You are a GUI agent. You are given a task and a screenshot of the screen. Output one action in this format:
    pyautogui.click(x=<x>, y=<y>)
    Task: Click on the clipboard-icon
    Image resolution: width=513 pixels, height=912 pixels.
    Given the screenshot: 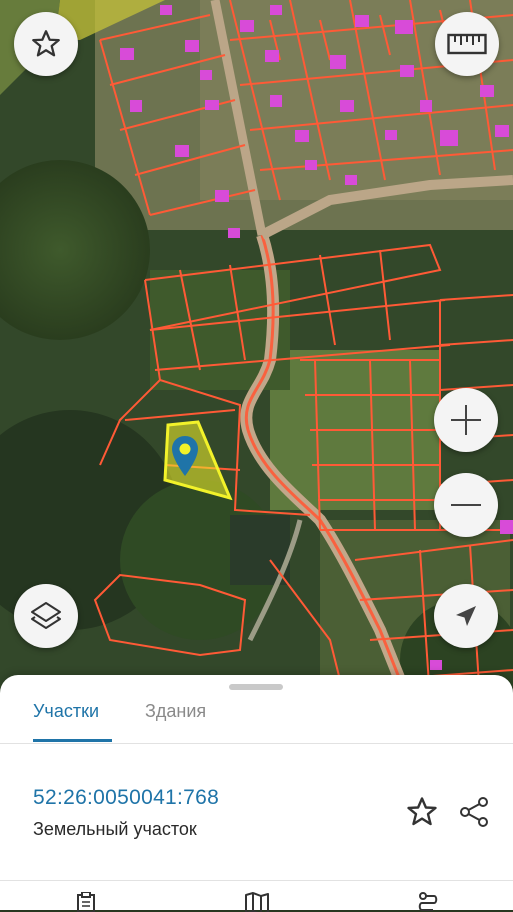 What is the action you would take?
    pyautogui.click(x=86, y=902)
    